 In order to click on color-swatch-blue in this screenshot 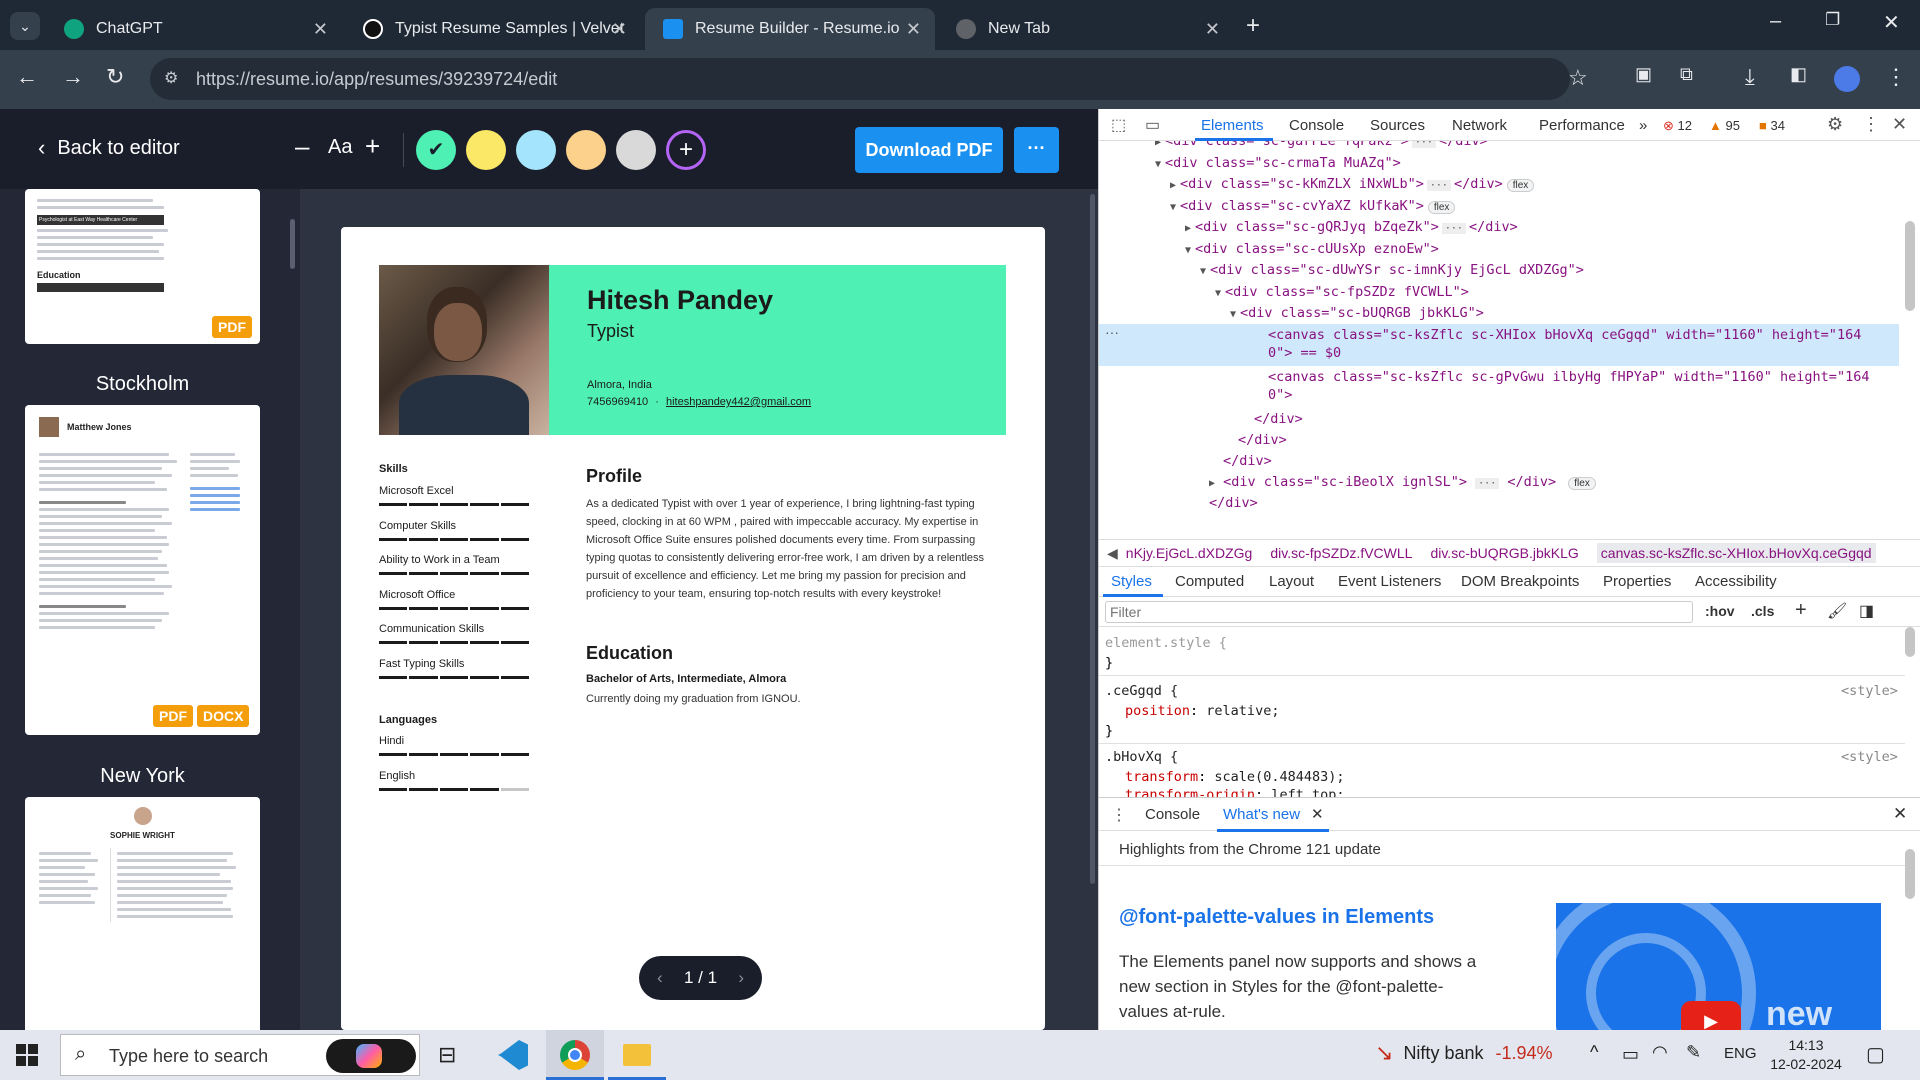, I will do `click(536, 150)`.